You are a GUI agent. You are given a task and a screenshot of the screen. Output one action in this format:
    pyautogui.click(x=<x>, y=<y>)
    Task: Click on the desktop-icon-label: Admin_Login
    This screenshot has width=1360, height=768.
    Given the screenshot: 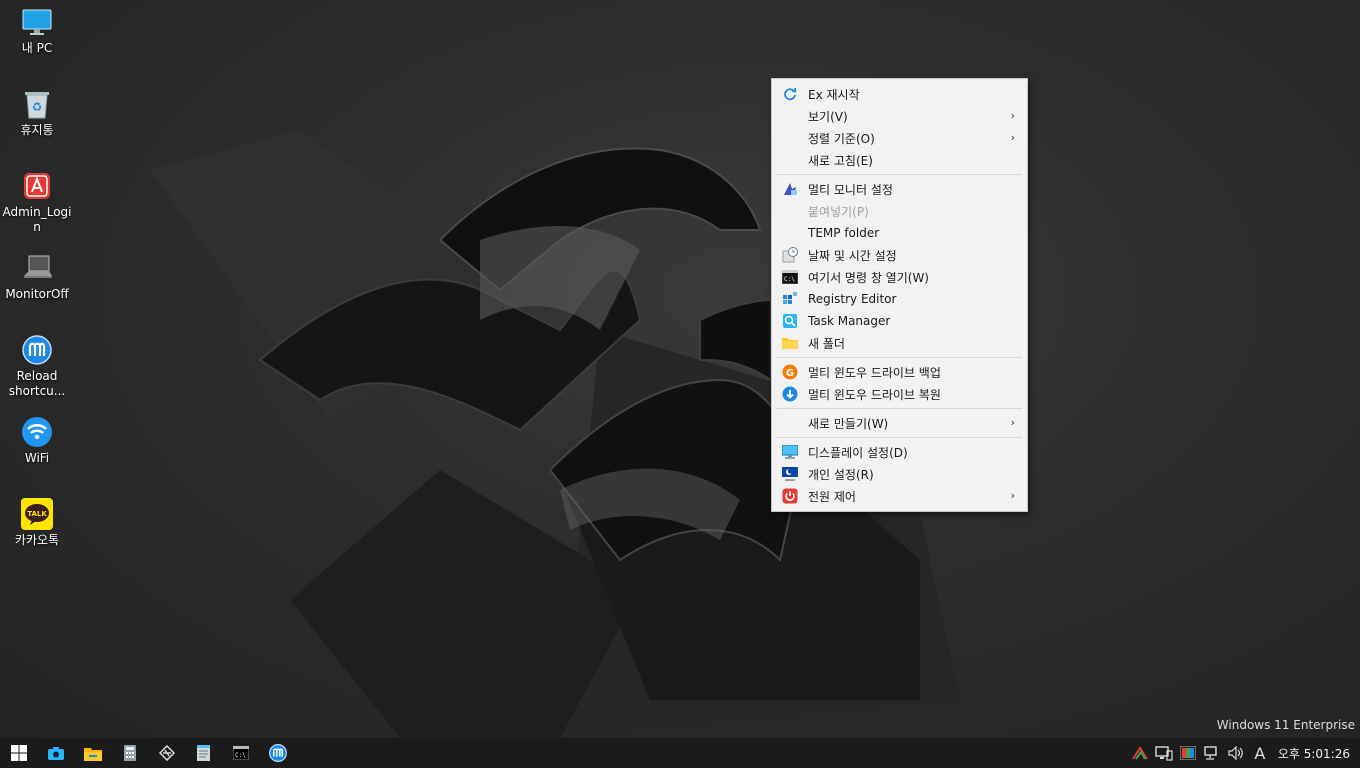 What is the action you would take?
    pyautogui.click(x=37, y=219)
    